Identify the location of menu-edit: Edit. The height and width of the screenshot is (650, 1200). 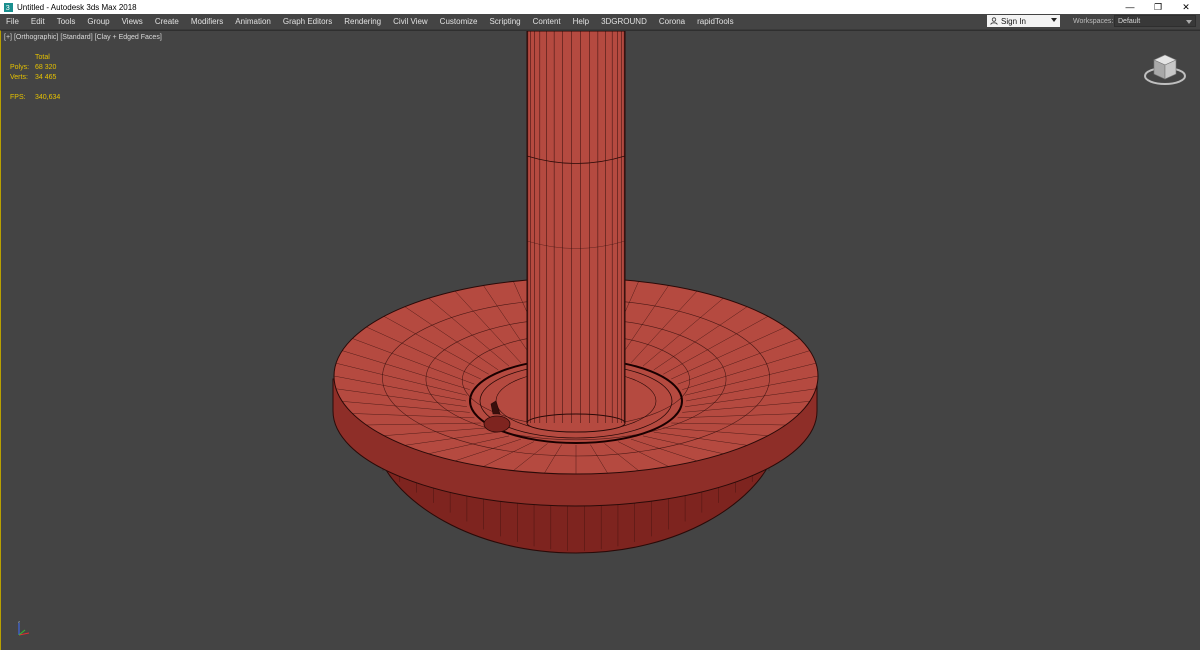
(38, 21).